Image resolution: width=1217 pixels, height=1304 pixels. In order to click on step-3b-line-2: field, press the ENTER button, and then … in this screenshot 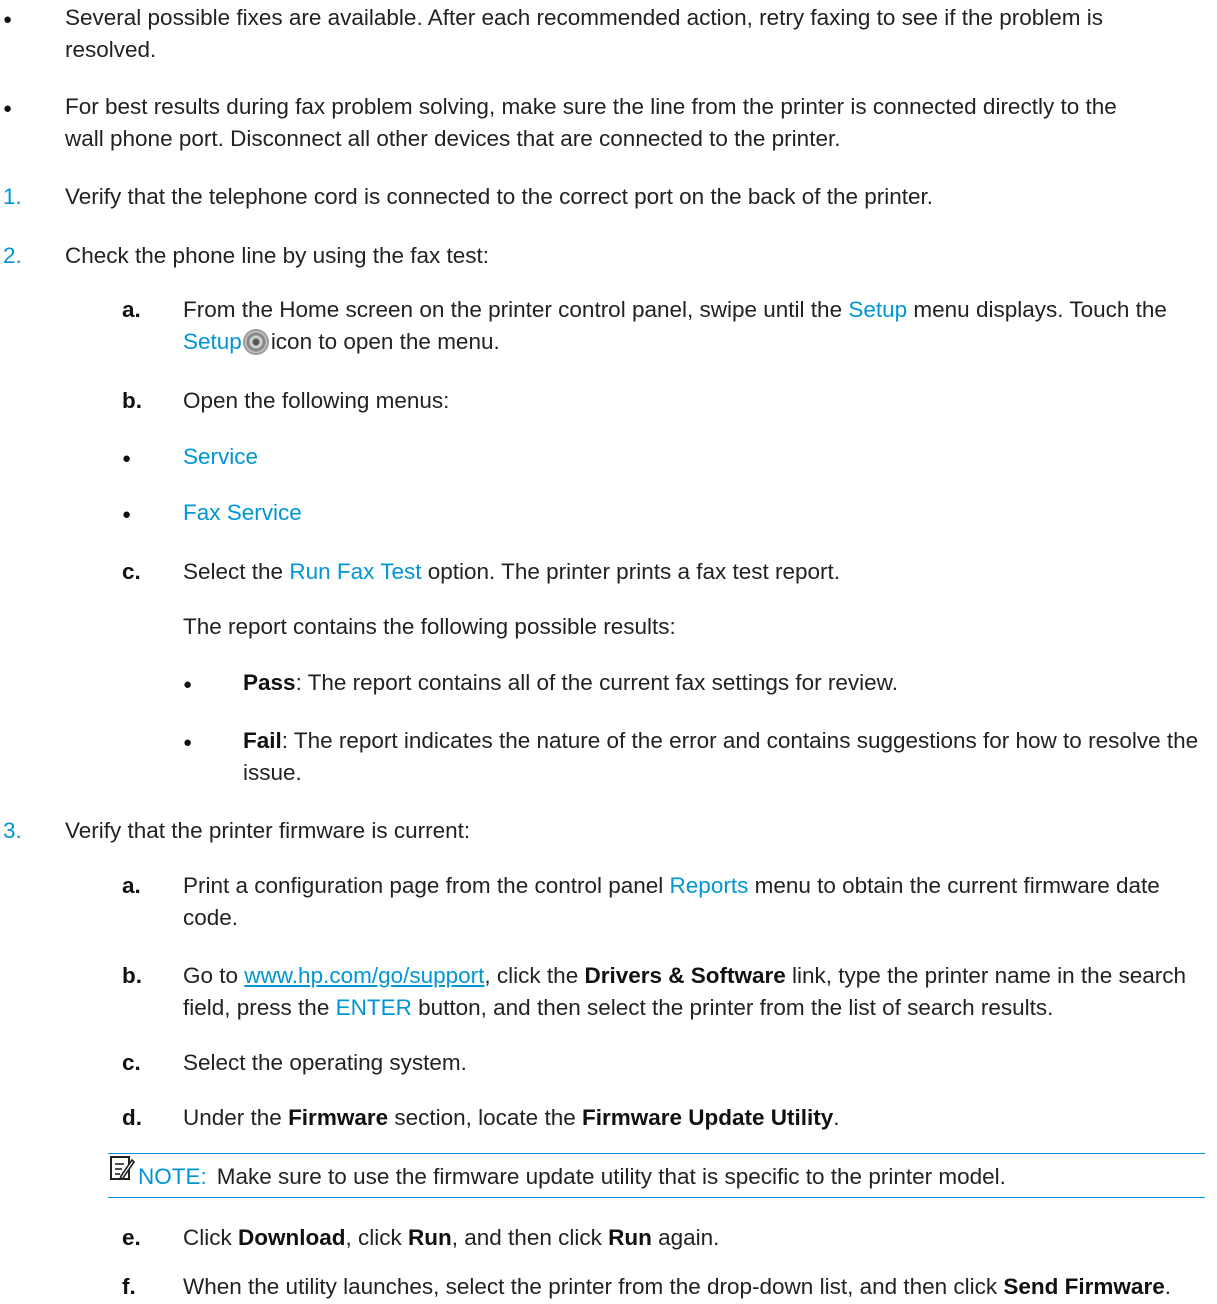, I will do `click(618, 1007)`.